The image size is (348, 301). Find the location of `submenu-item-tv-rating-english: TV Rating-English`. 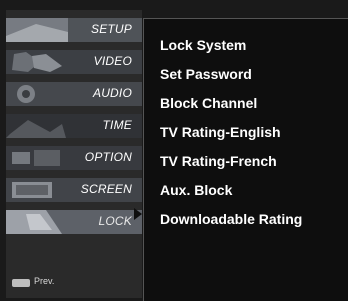

submenu-item-tv-rating-english: TV Rating-English is located at coordinates (220, 132).